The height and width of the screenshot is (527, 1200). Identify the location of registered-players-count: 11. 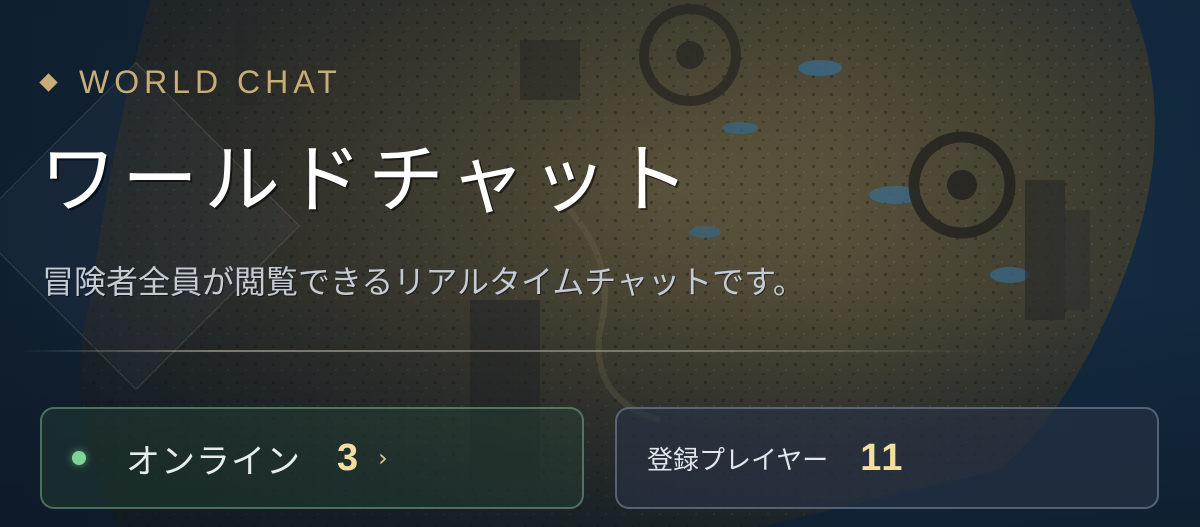
(882, 457).